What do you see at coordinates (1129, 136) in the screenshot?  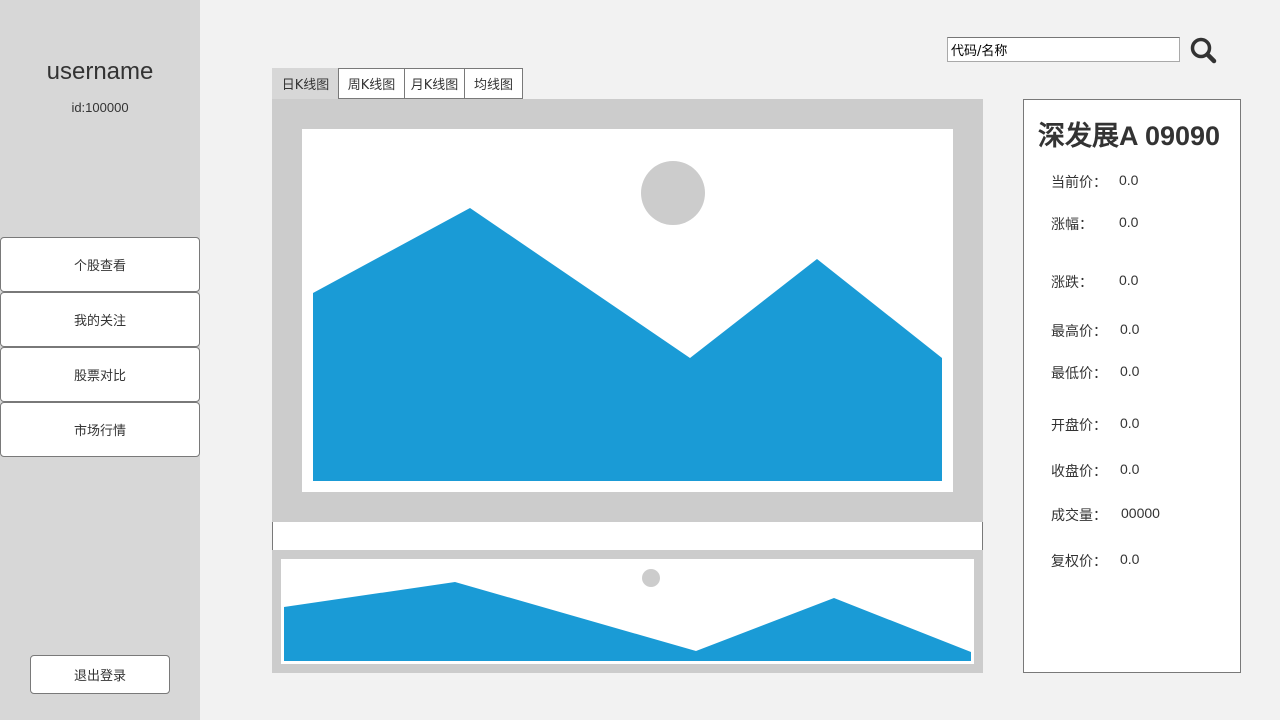 I see `stock-name: 深发展A 09090` at bounding box center [1129, 136].